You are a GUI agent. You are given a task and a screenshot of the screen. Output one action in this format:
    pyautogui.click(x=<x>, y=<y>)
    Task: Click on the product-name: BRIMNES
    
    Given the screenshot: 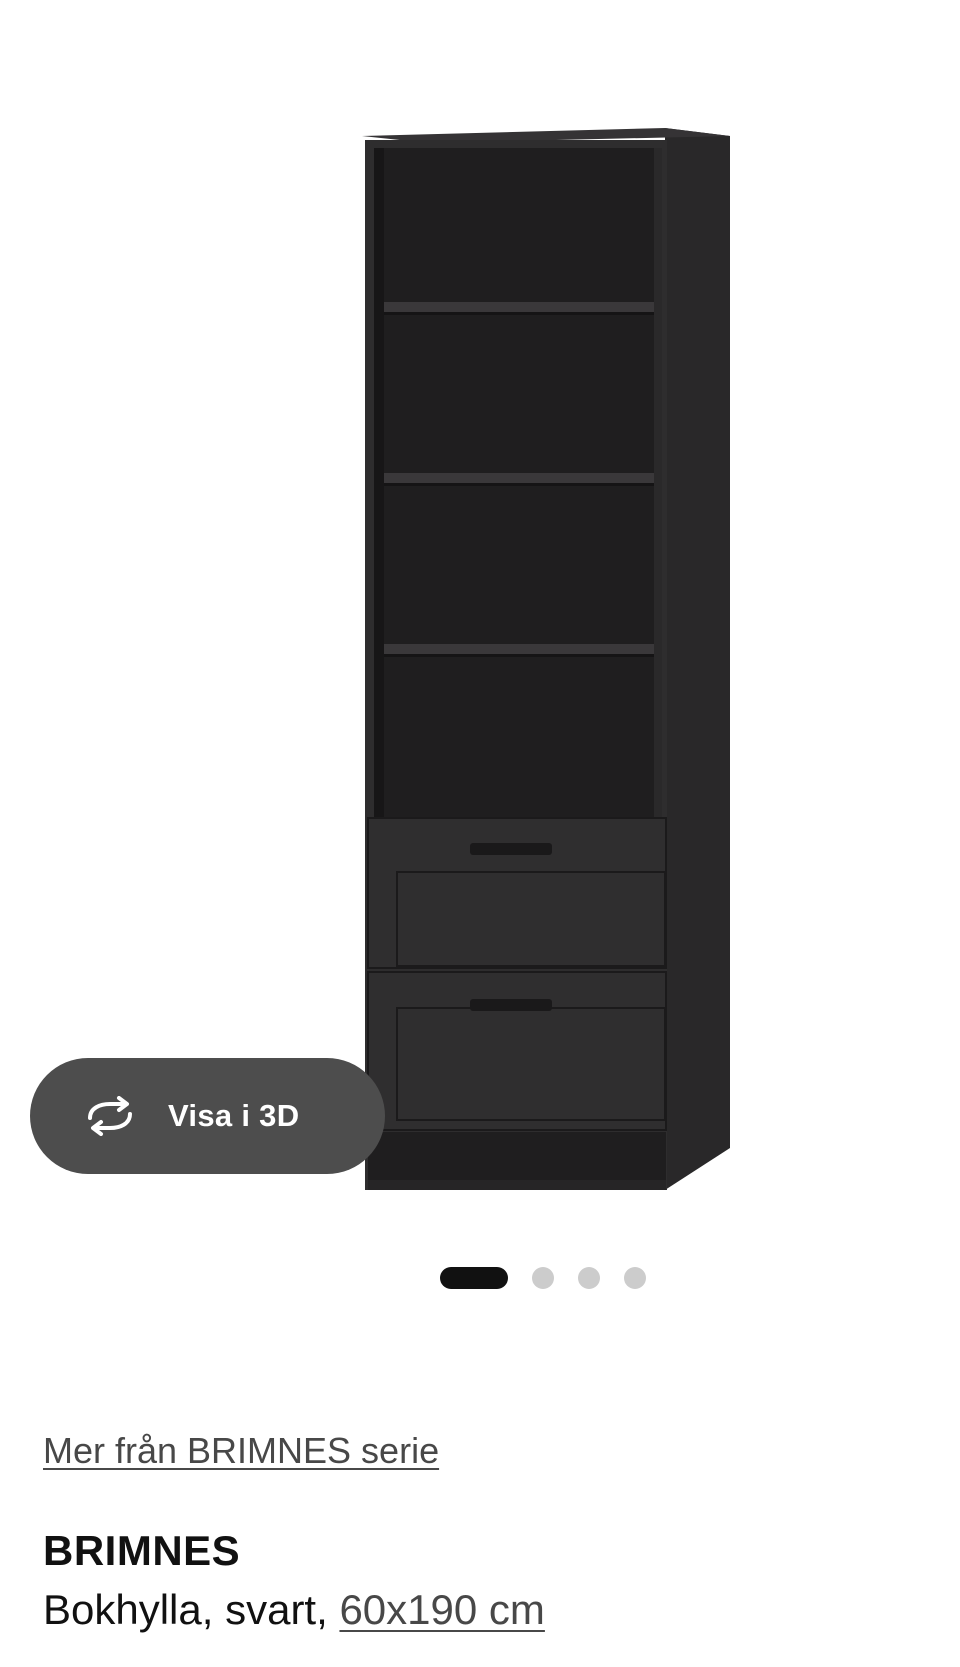 What is the action you would take?
    pyautogui.click(x=142, y=1550)
    